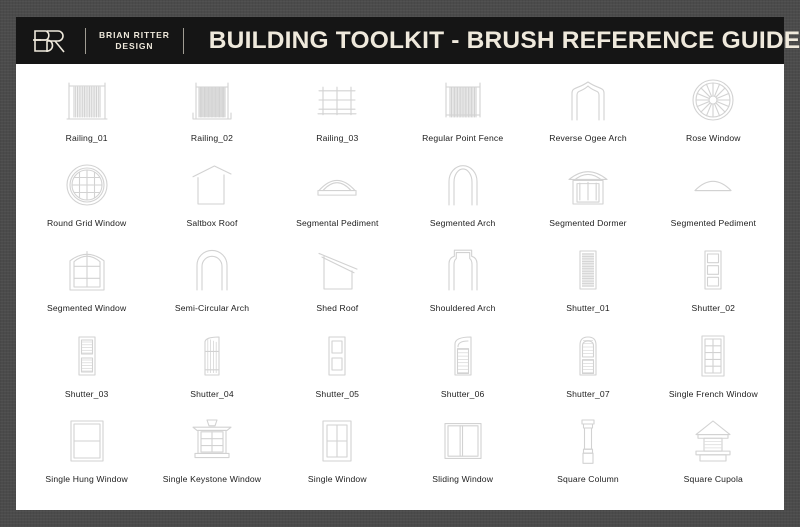 This screenshot has width=800, height=527. Describe the element at coordinates (183, 40) in the screenshot. I see `header-divider-right` at that location.